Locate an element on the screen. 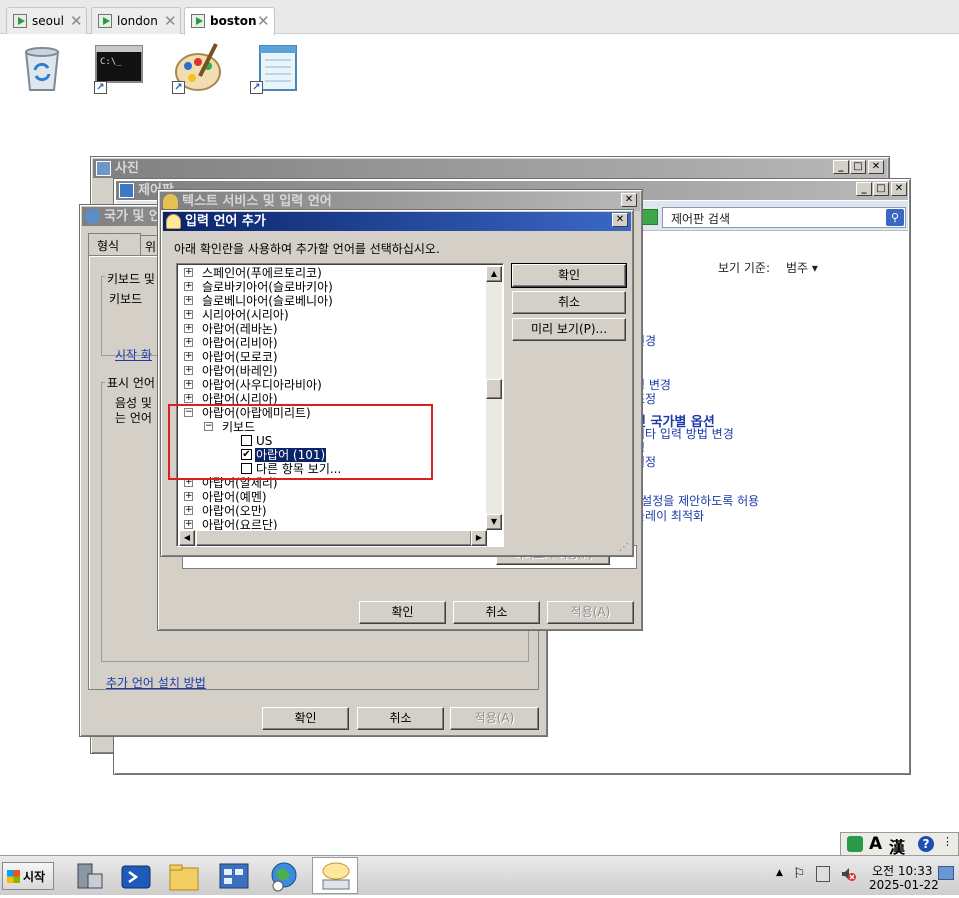  server-manager-icon is located at coordinates (88, 877).